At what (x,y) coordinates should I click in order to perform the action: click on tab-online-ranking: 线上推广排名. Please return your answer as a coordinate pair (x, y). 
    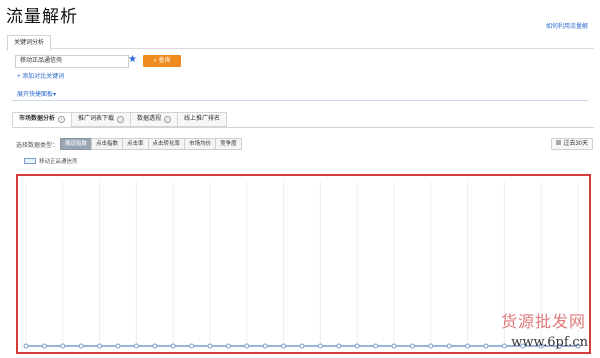
    Looking at the image, I should click on (202, 119).